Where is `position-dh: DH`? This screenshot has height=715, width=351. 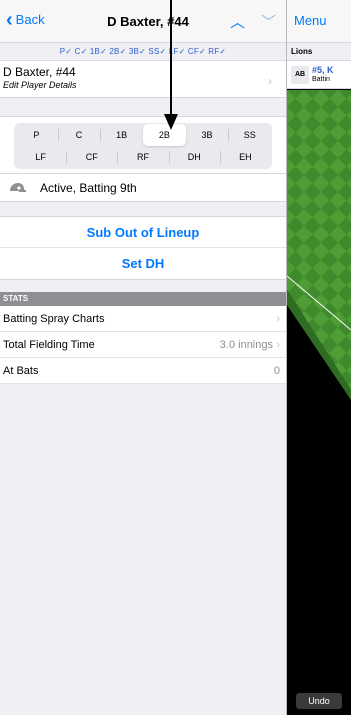
position-dh: DH is located at coordinates (194, 157).